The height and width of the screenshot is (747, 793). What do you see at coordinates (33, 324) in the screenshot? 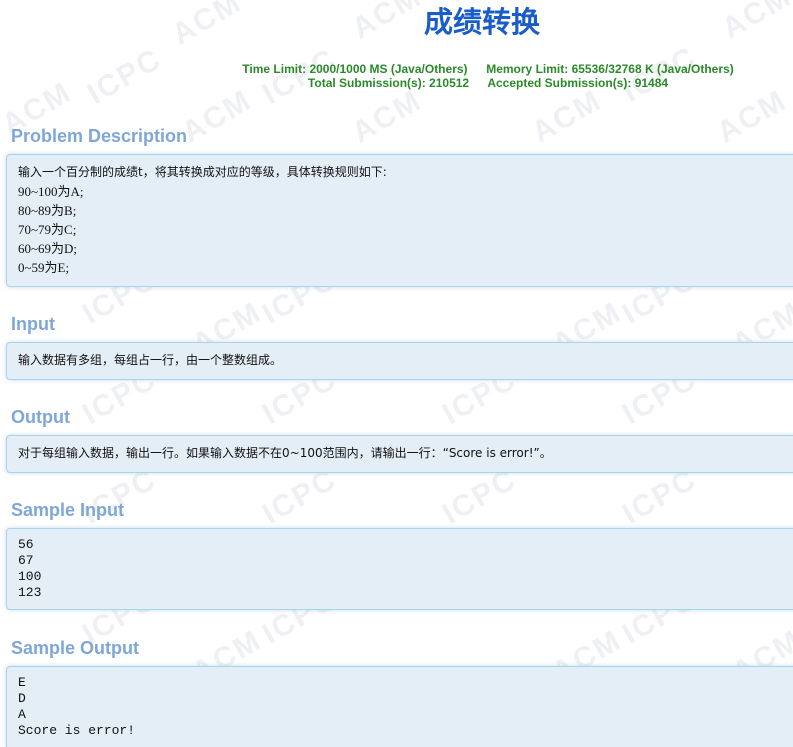
I see `input-heading: Input` at bounding box center [33, 324].